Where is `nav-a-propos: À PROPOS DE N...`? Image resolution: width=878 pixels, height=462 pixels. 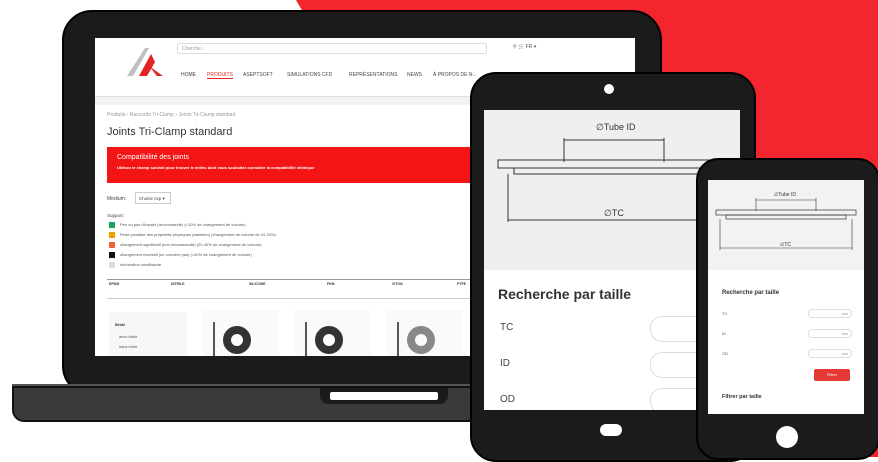
nav-a-propos: À PROPOS DE N... is located at coordinates (455, 75).